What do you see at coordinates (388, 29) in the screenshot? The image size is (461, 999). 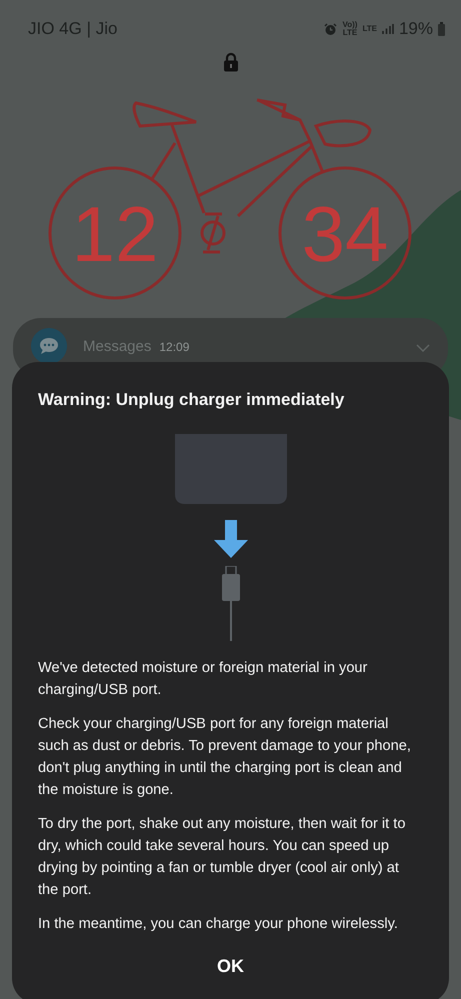 I see `signal-icon` at bounding box center [388, 29].